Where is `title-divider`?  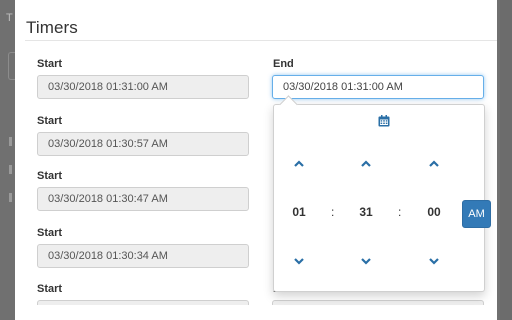 title-divider is located at coordinates (261, 40).